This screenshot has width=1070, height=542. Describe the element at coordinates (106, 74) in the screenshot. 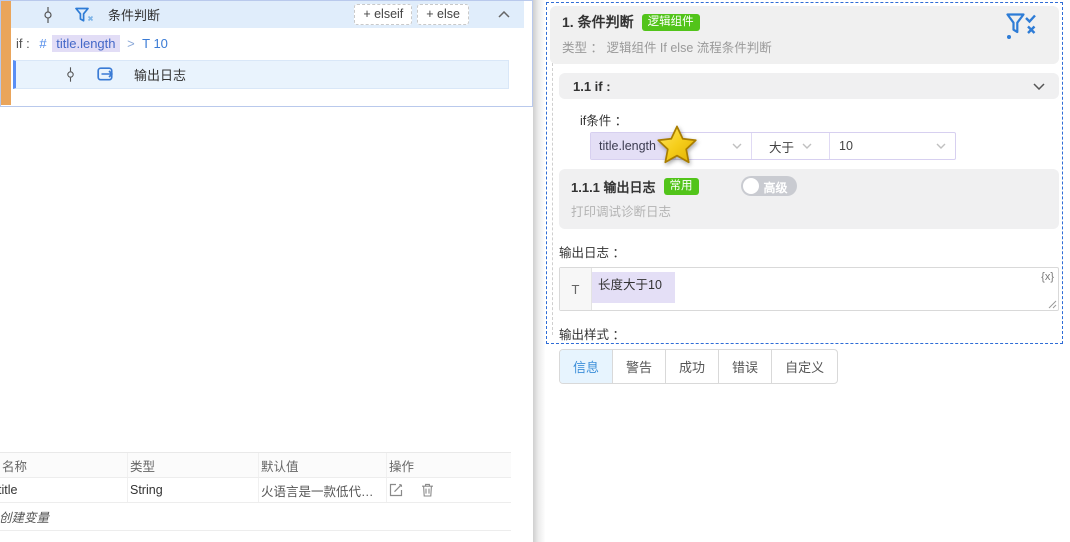

I see `log-icon` at that location.